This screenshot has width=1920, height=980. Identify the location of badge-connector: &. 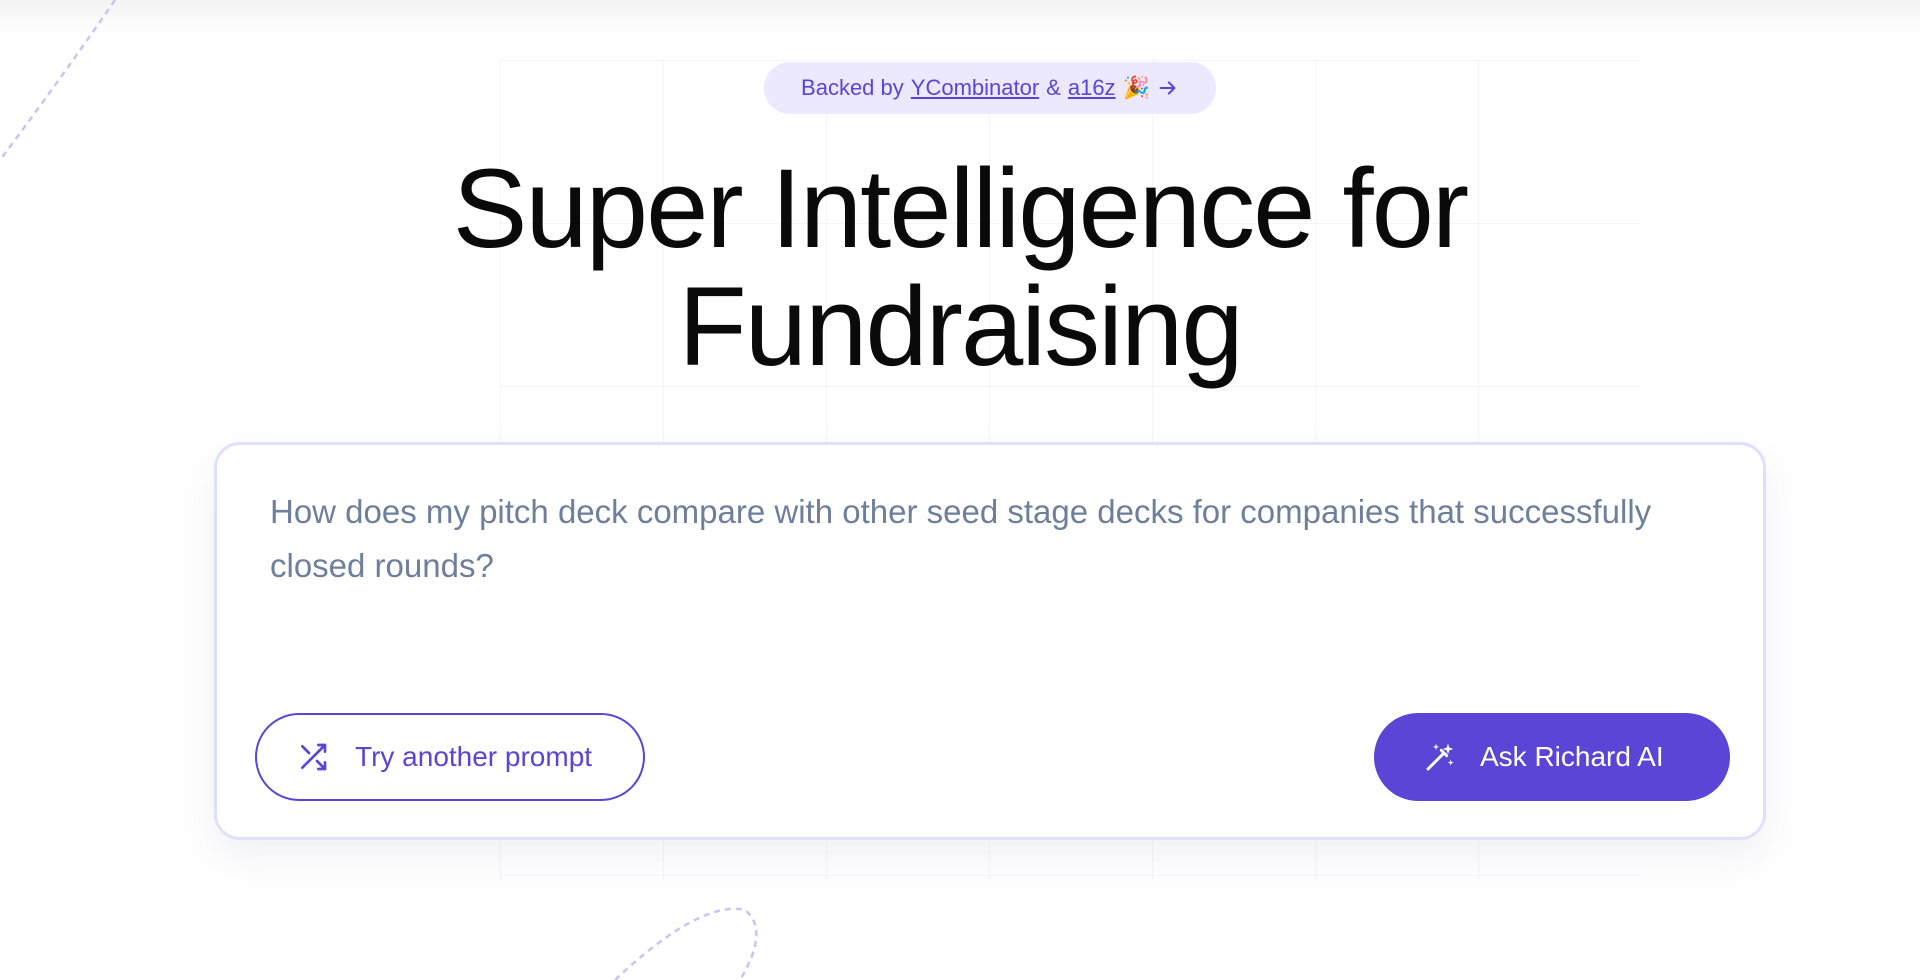
(1053, 87).